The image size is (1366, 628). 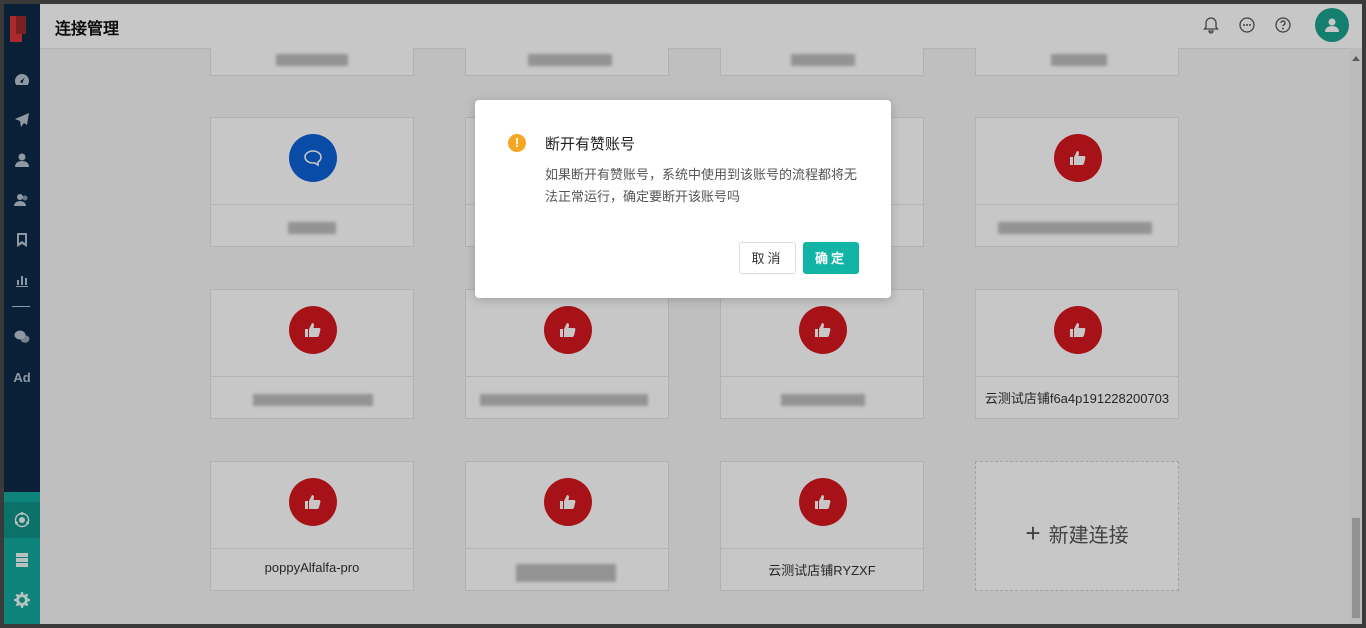 What do you see at coordinates (767, 258) in the screenshot?
I see `cancel-button: 取消` at bounding box center [767, 258].